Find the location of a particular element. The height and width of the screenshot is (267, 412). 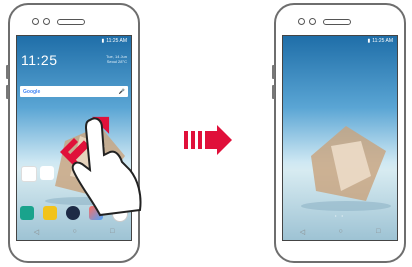

date-weather: Tue, 14 Jun Seoul 28°C is located at coordinates (116, 59).